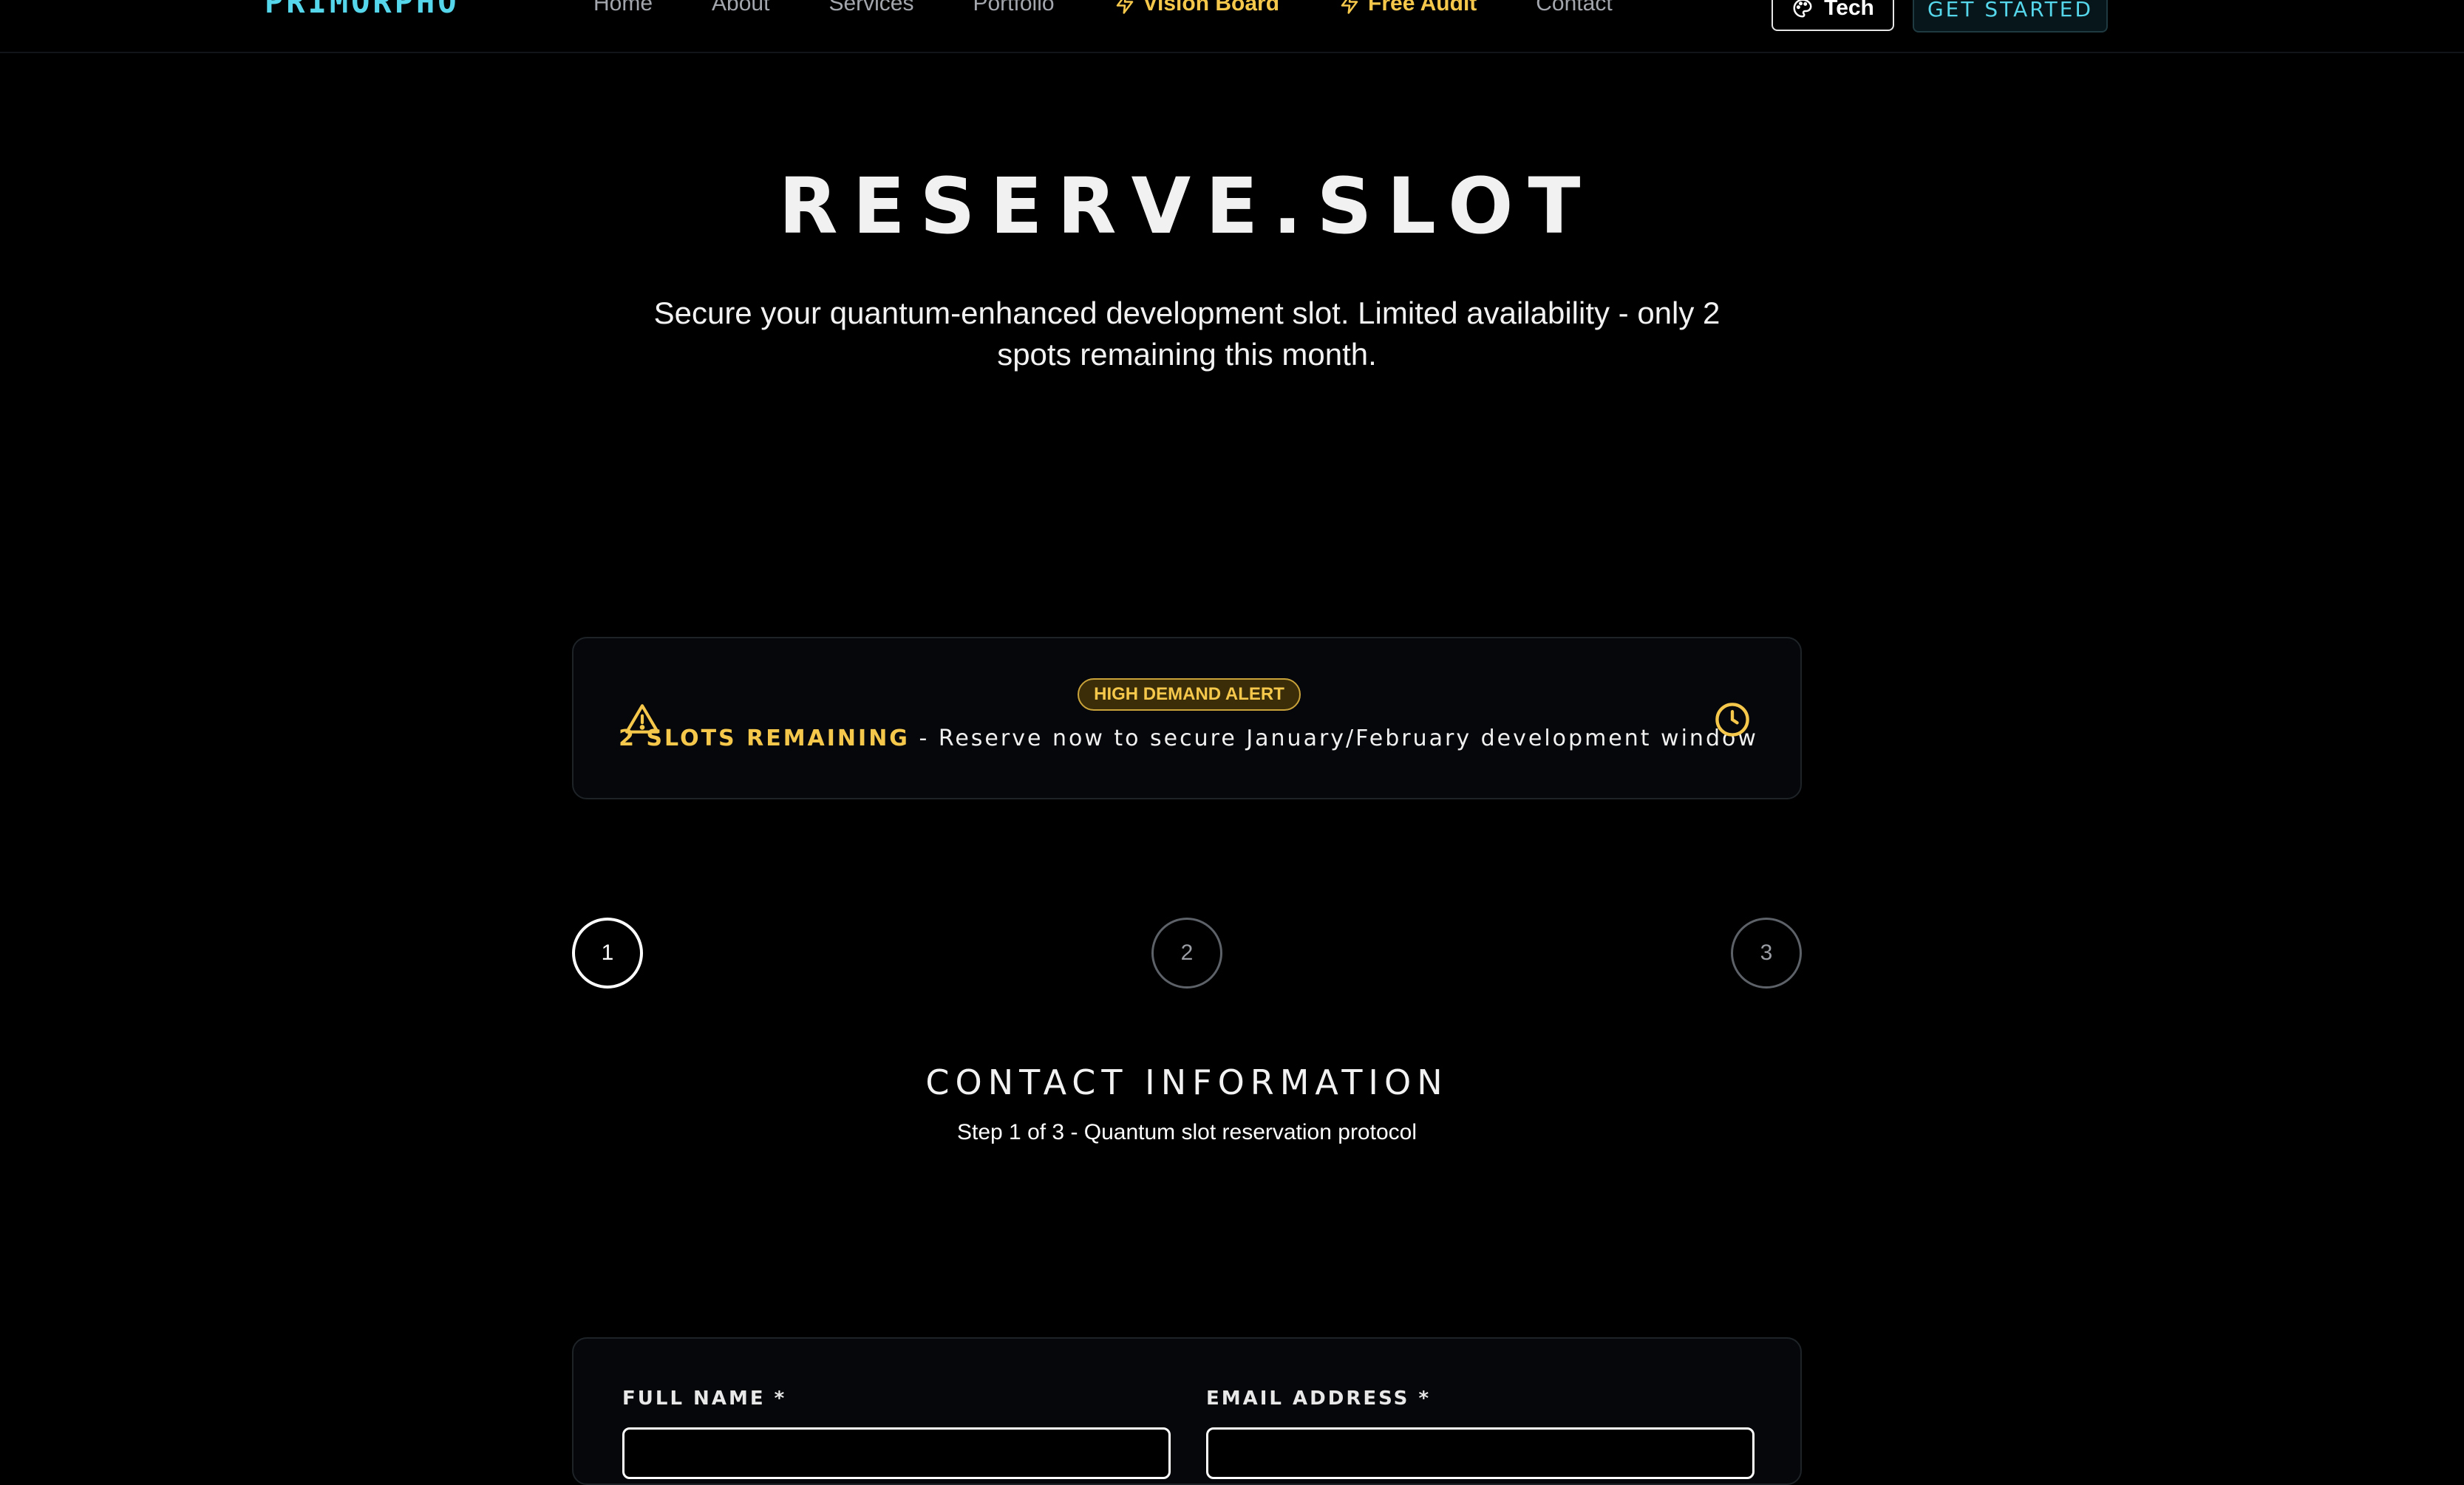  I want to click on nav-link-label: Vision Board, so click(1211, 8).